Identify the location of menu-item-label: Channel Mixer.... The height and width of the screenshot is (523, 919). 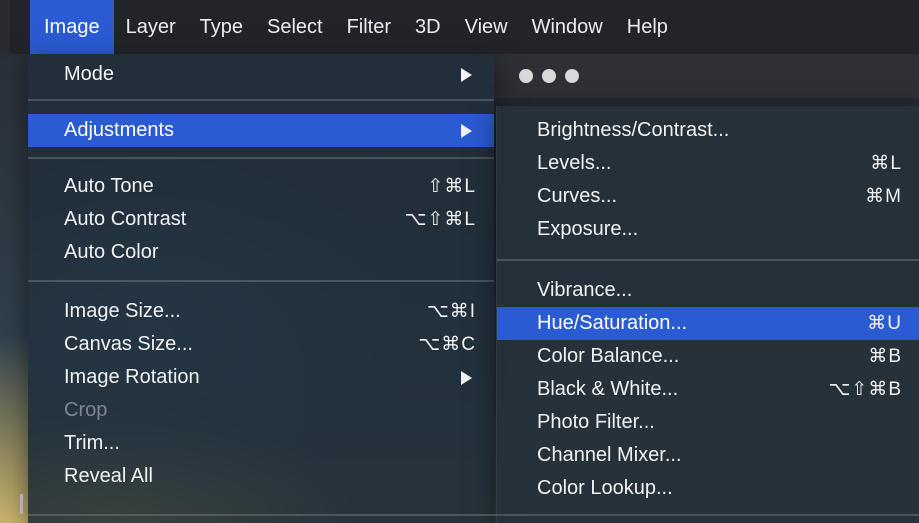
(609, 455).